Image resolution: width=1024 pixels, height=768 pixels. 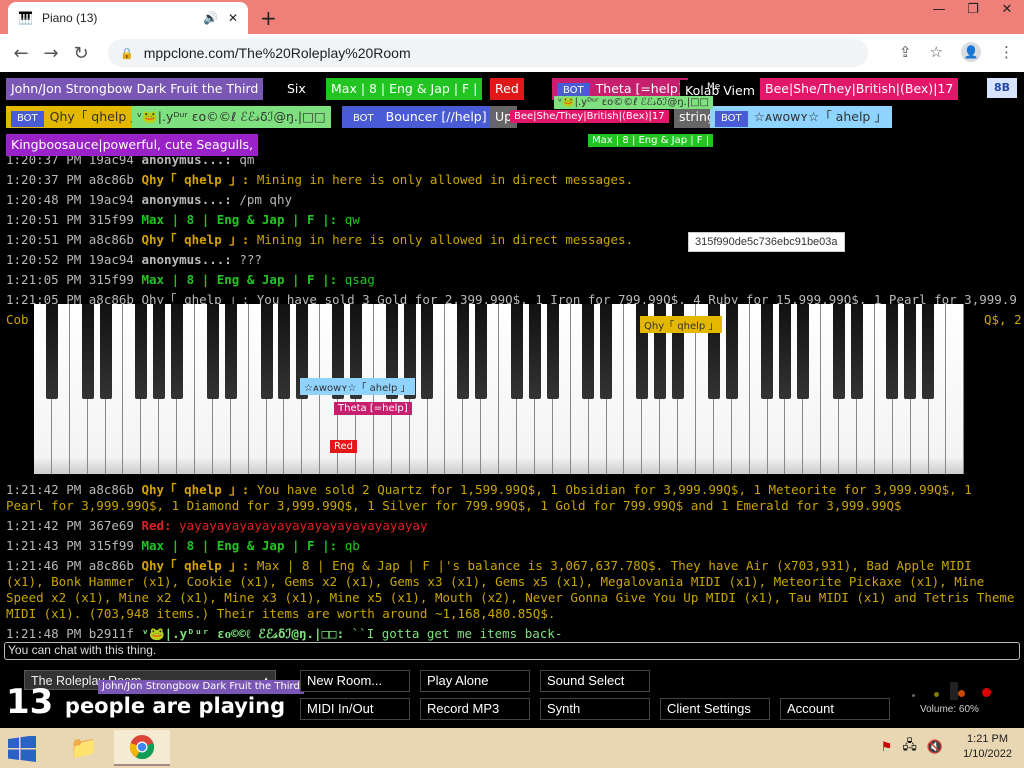 I want to click on restore-button: ❐, so click(x=973, y=11).